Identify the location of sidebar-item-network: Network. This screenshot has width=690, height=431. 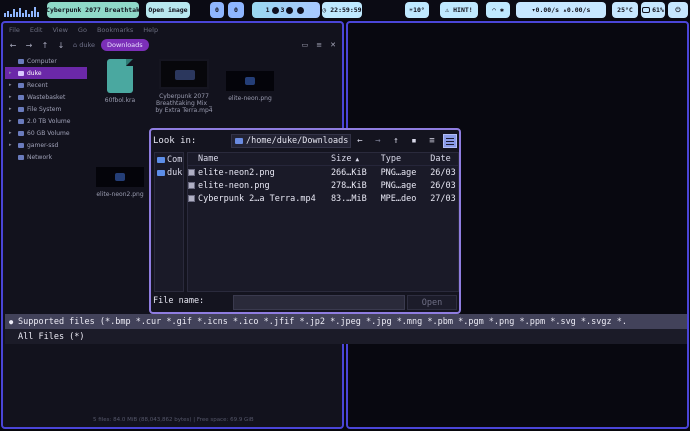
(46, 157).